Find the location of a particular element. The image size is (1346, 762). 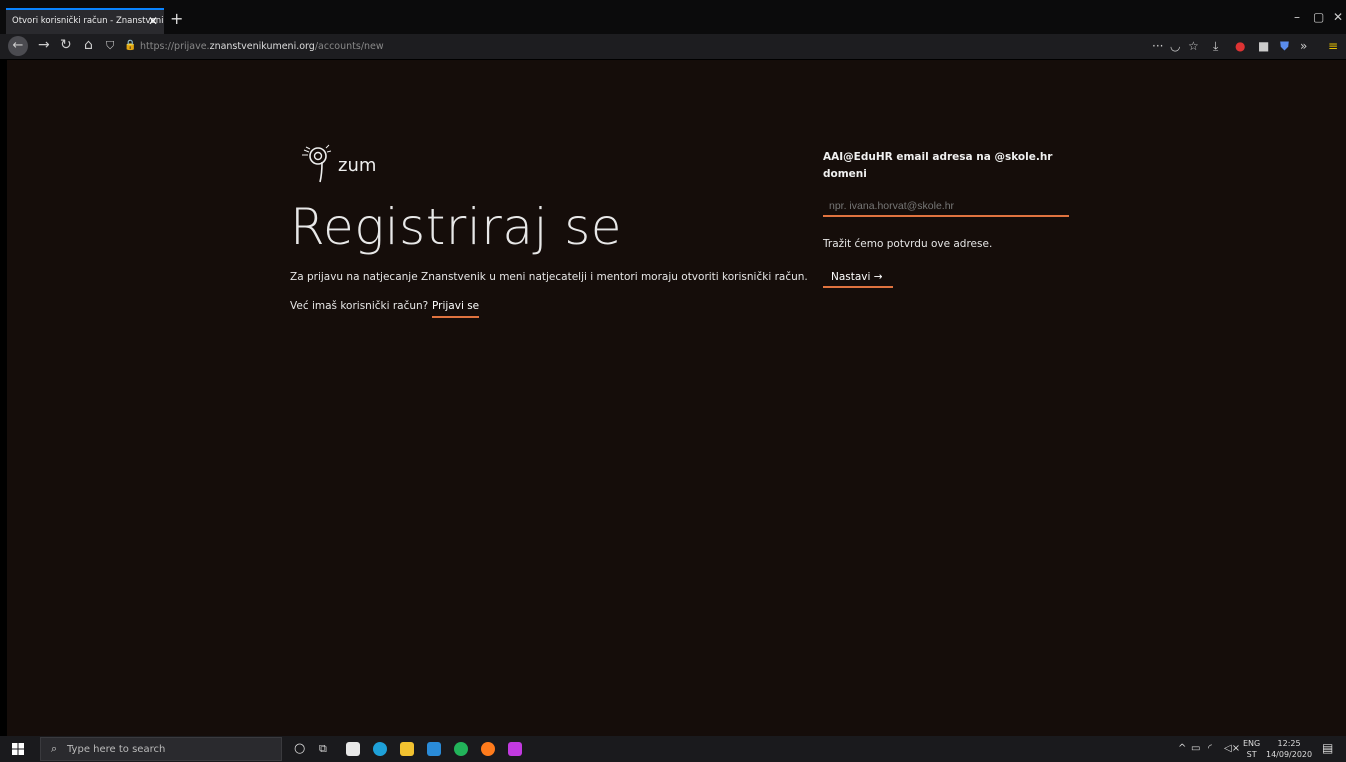

taskbar-search: ⌕ Type here to search is located at coordinates (161, 749).